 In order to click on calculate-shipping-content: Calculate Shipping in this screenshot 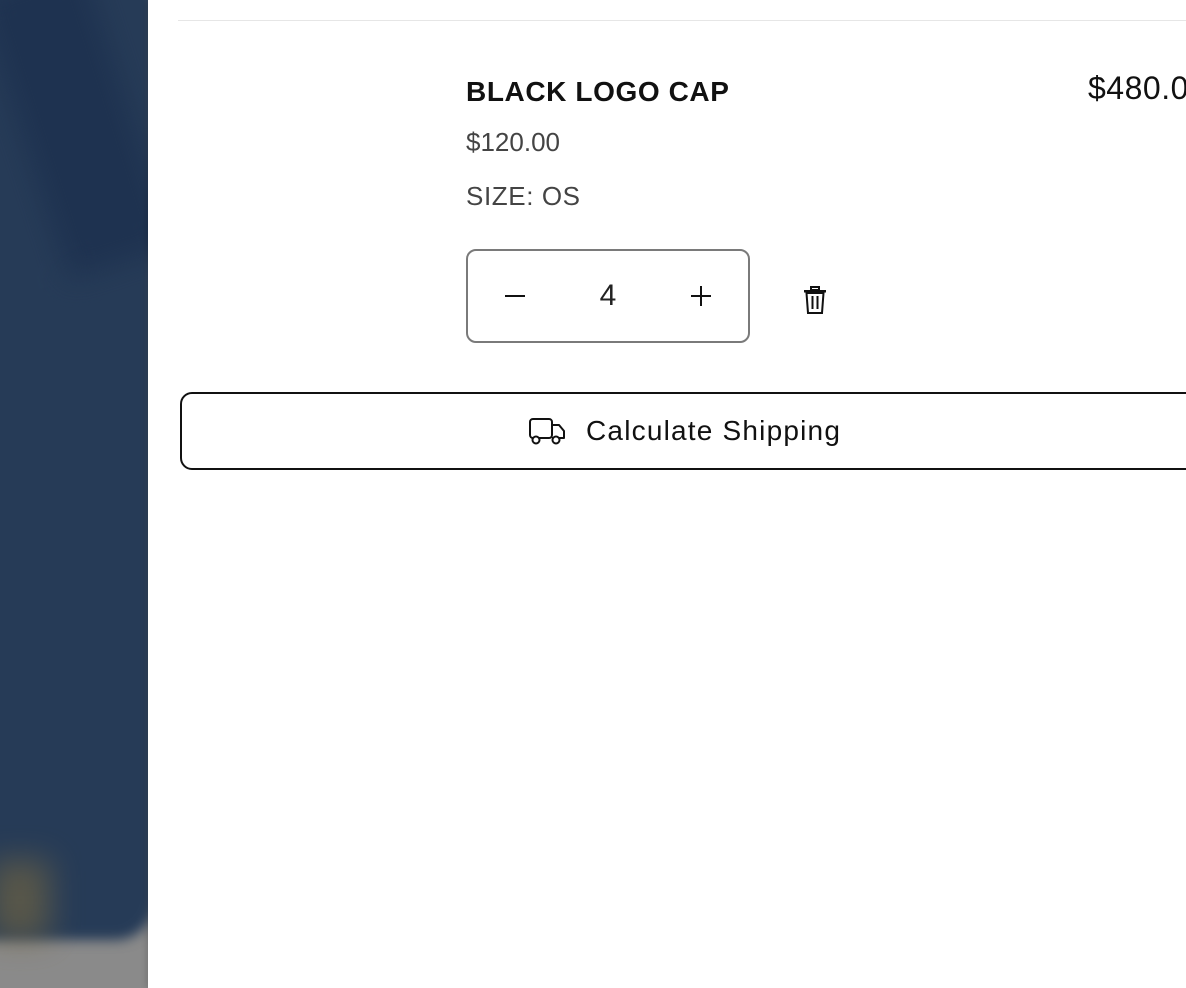, I will do `click(684, 431)`.